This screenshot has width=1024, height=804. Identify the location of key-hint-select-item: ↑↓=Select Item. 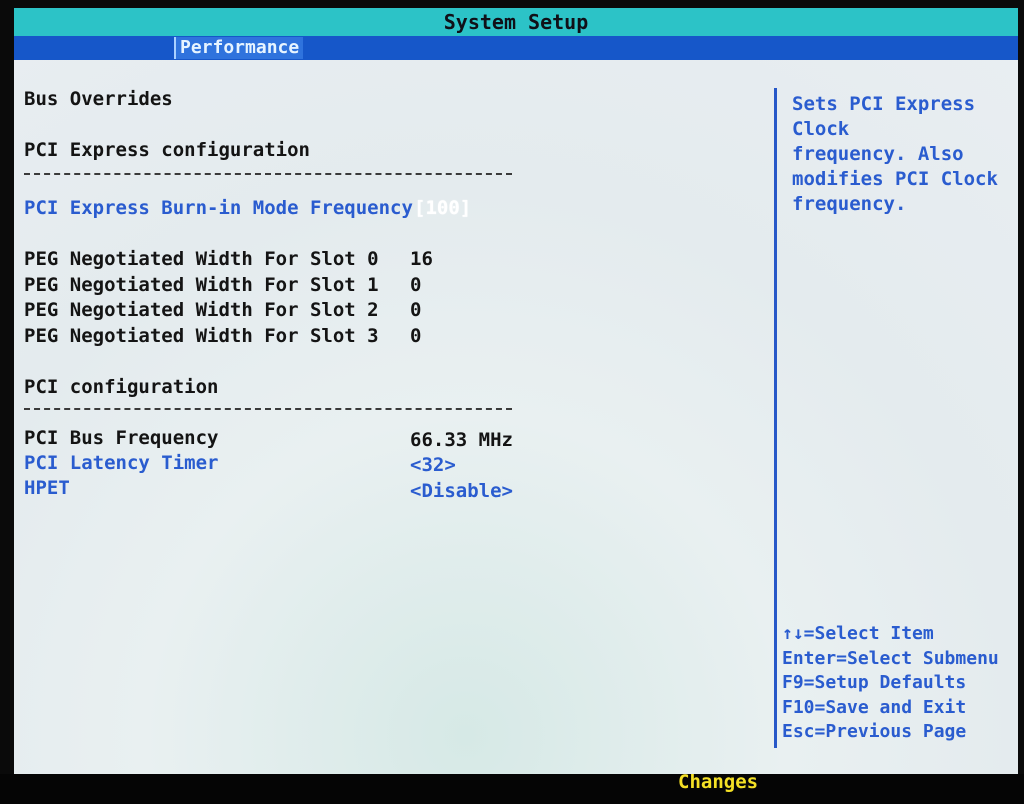
(858, 633).